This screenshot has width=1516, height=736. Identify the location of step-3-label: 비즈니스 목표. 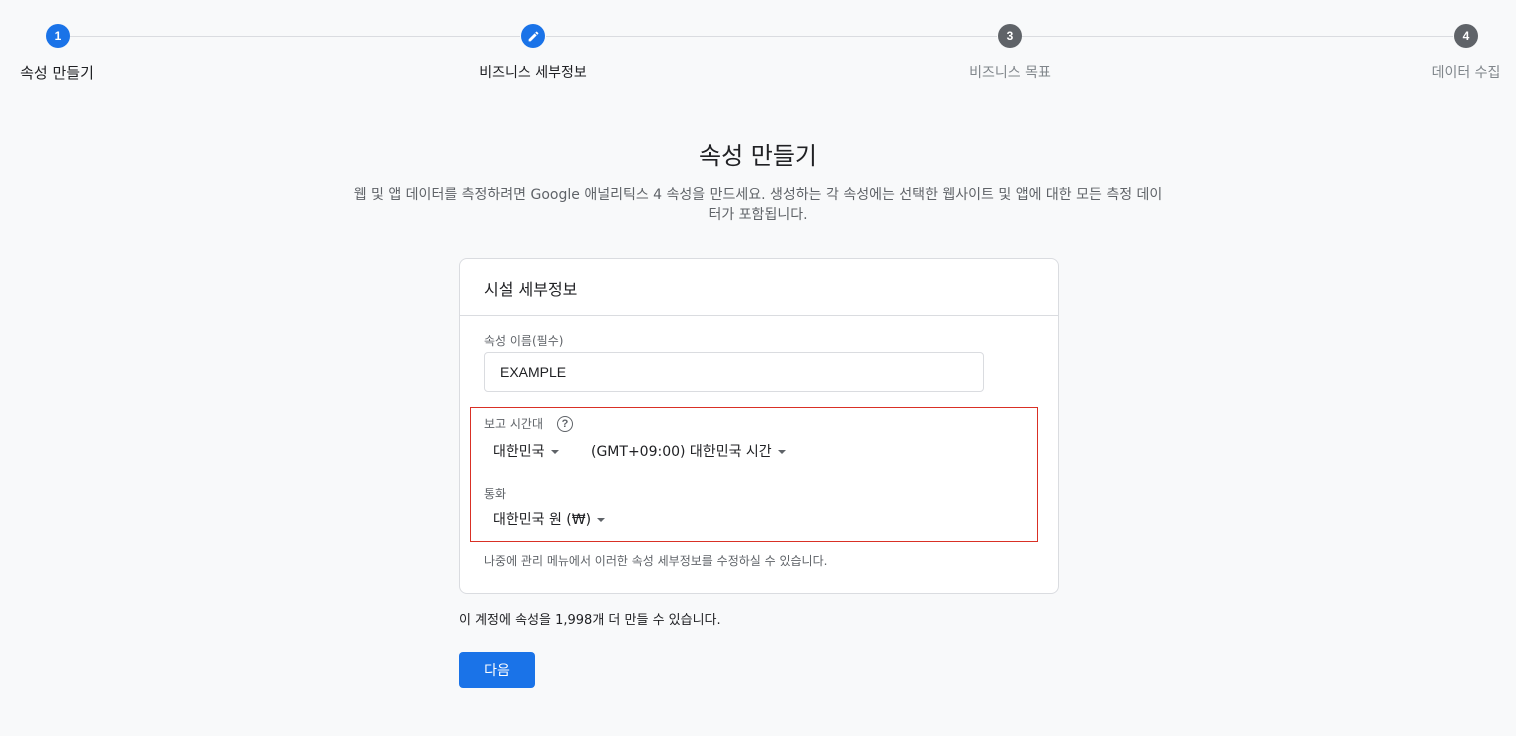
(1010, 73).